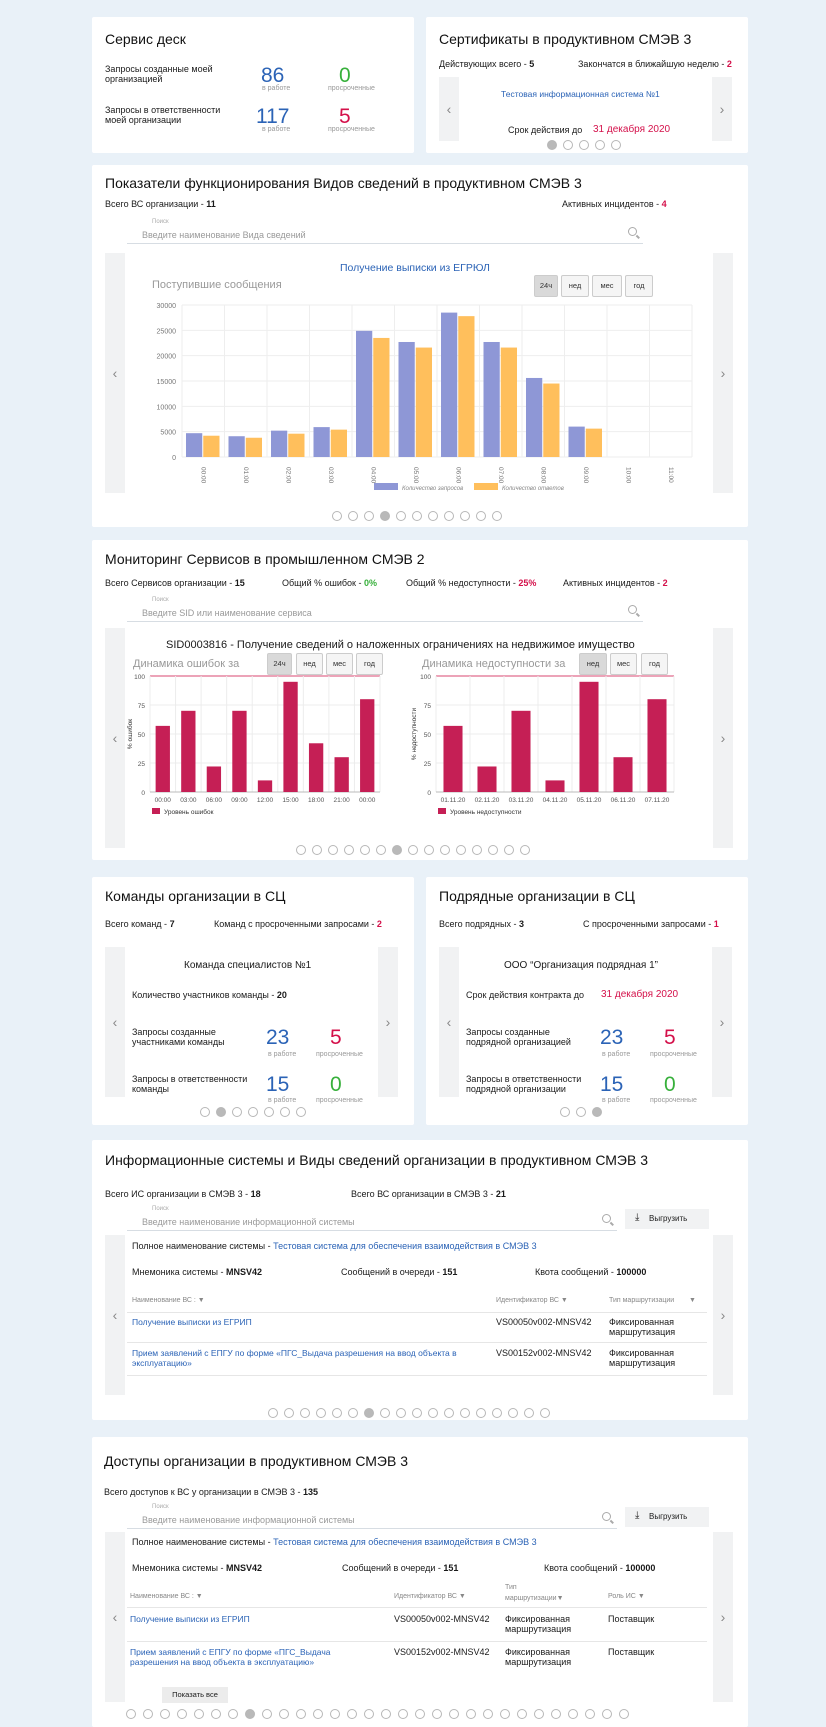 This screenshot has width=826, height=1727. I want to click on access-prev-arrow: ‹, so click(115, 1617).